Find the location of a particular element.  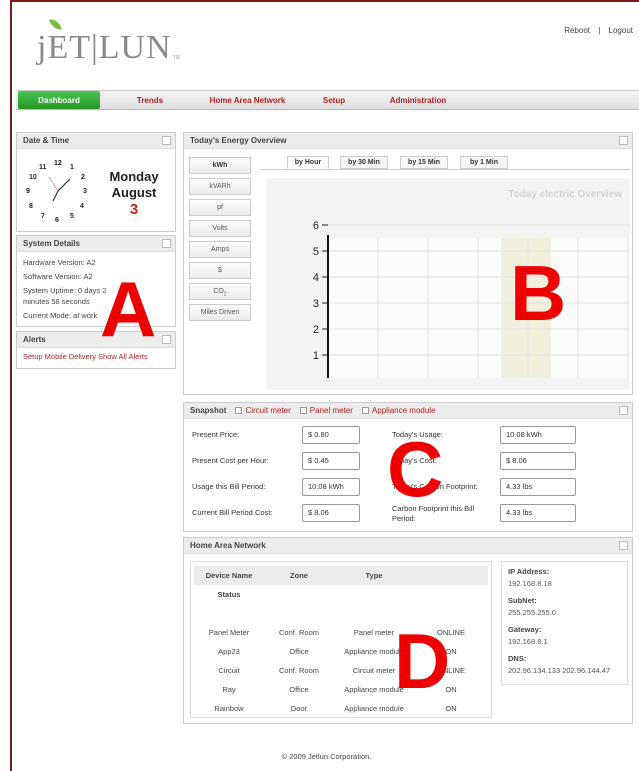

logo-text: jET|LUN is located at coordinates (104, 47).